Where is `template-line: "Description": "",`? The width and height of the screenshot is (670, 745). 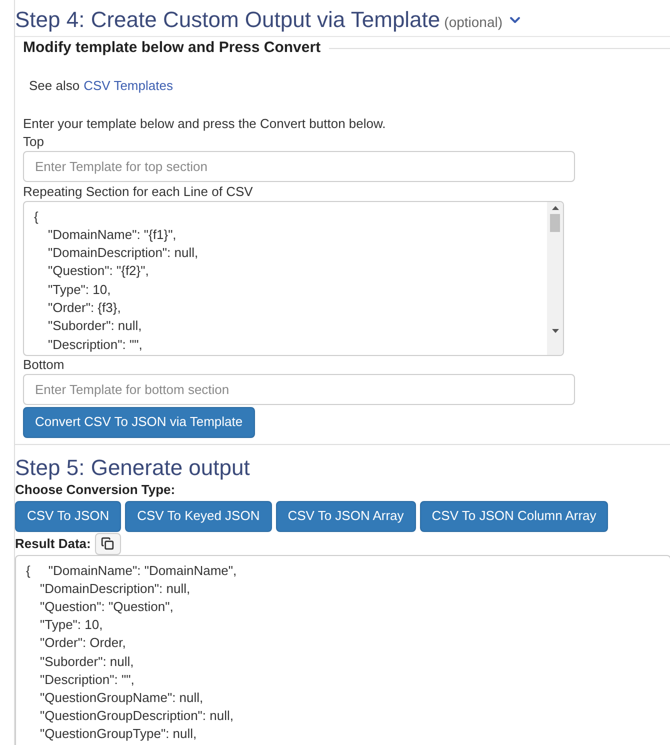
template-line: "Description": "", is located at coordinates (95, 345).